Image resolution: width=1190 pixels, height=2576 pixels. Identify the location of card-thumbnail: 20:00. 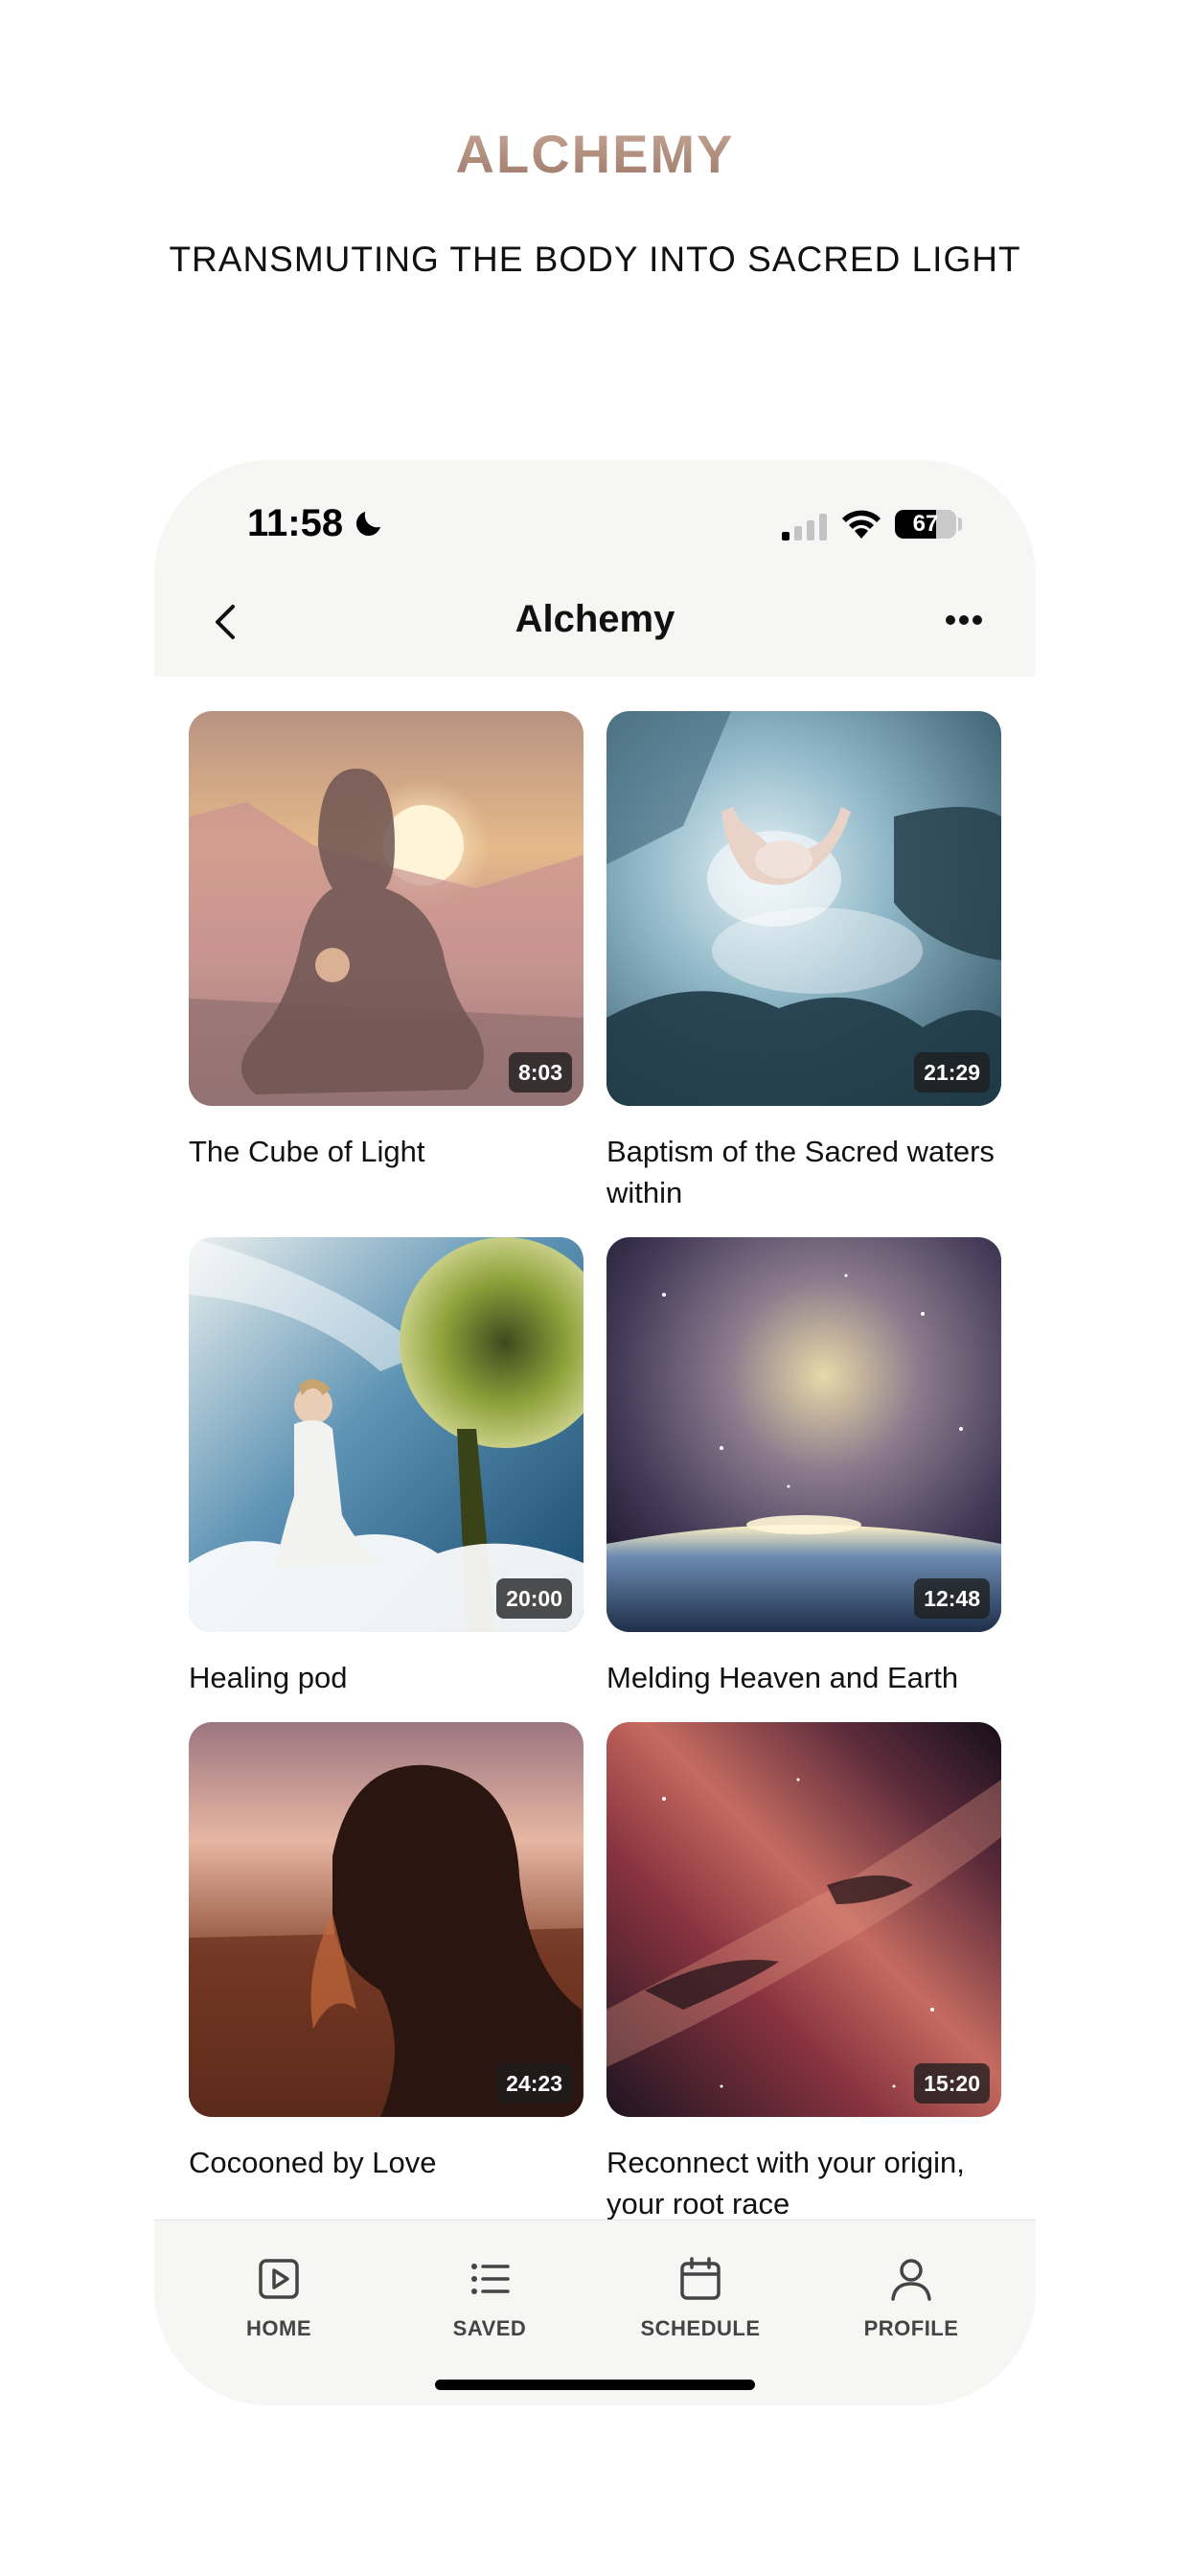
(387, 1434).